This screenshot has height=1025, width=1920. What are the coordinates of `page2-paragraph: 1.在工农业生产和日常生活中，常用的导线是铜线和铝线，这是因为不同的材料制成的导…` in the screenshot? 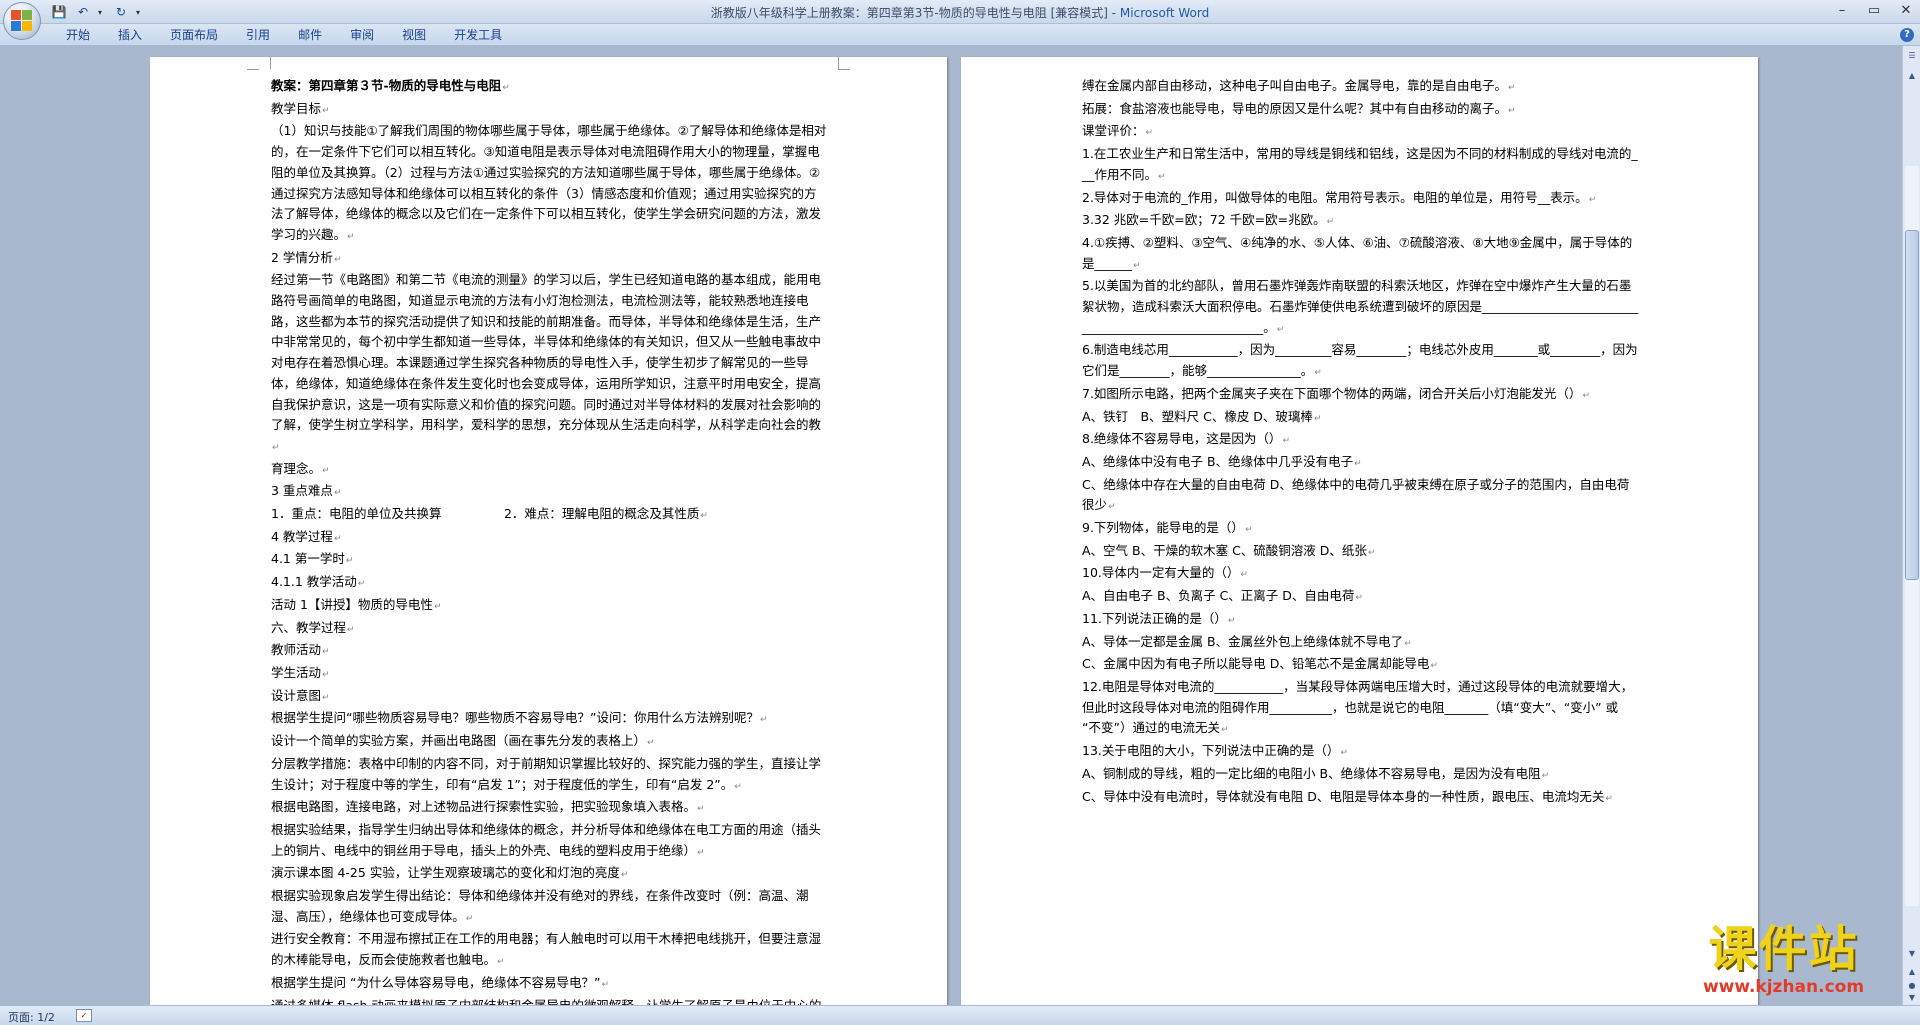 It's located at (1360, 165).